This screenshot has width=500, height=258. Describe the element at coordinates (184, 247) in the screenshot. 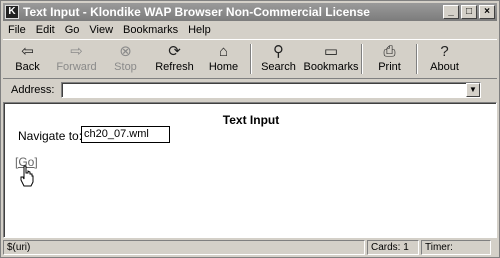

I see `status-text: $(uri)` at that location.